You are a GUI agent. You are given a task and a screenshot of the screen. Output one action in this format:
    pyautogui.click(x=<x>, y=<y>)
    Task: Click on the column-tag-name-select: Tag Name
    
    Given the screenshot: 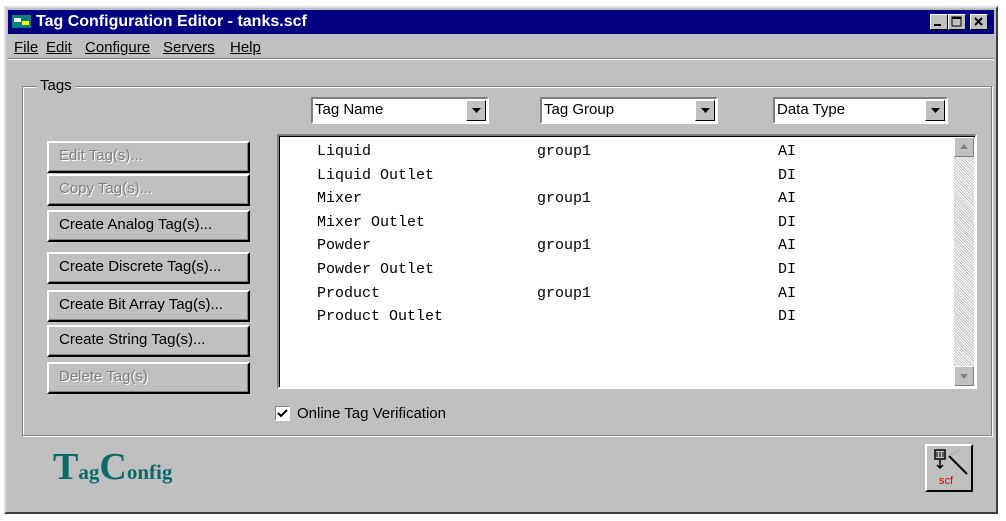 What is the action you would take?
    pyautogui.click(x=400, y=110)
    